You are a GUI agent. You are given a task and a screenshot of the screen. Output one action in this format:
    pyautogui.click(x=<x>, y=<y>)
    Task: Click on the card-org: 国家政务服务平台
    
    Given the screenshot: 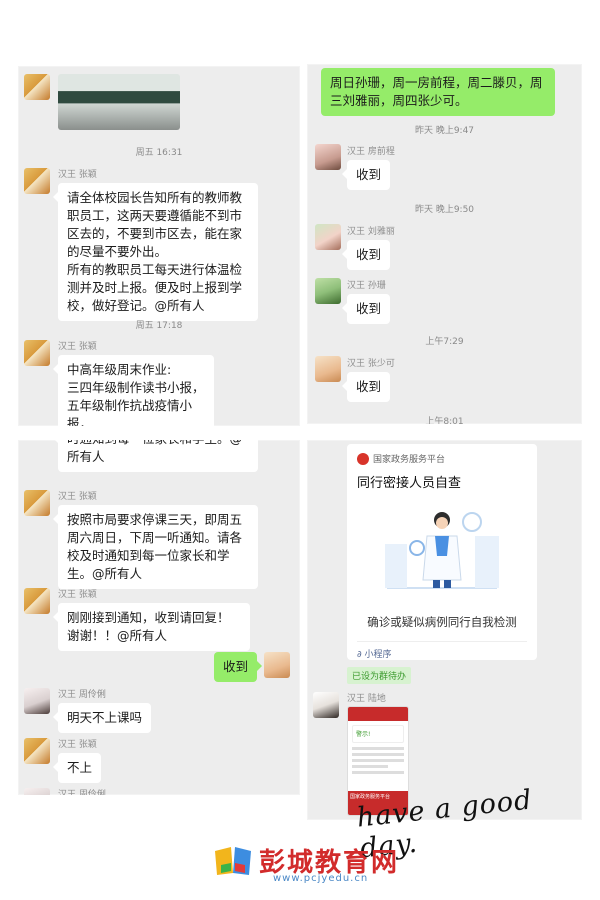 What is the action you would take?
    pyautogui.click(x=401, y=458)
    